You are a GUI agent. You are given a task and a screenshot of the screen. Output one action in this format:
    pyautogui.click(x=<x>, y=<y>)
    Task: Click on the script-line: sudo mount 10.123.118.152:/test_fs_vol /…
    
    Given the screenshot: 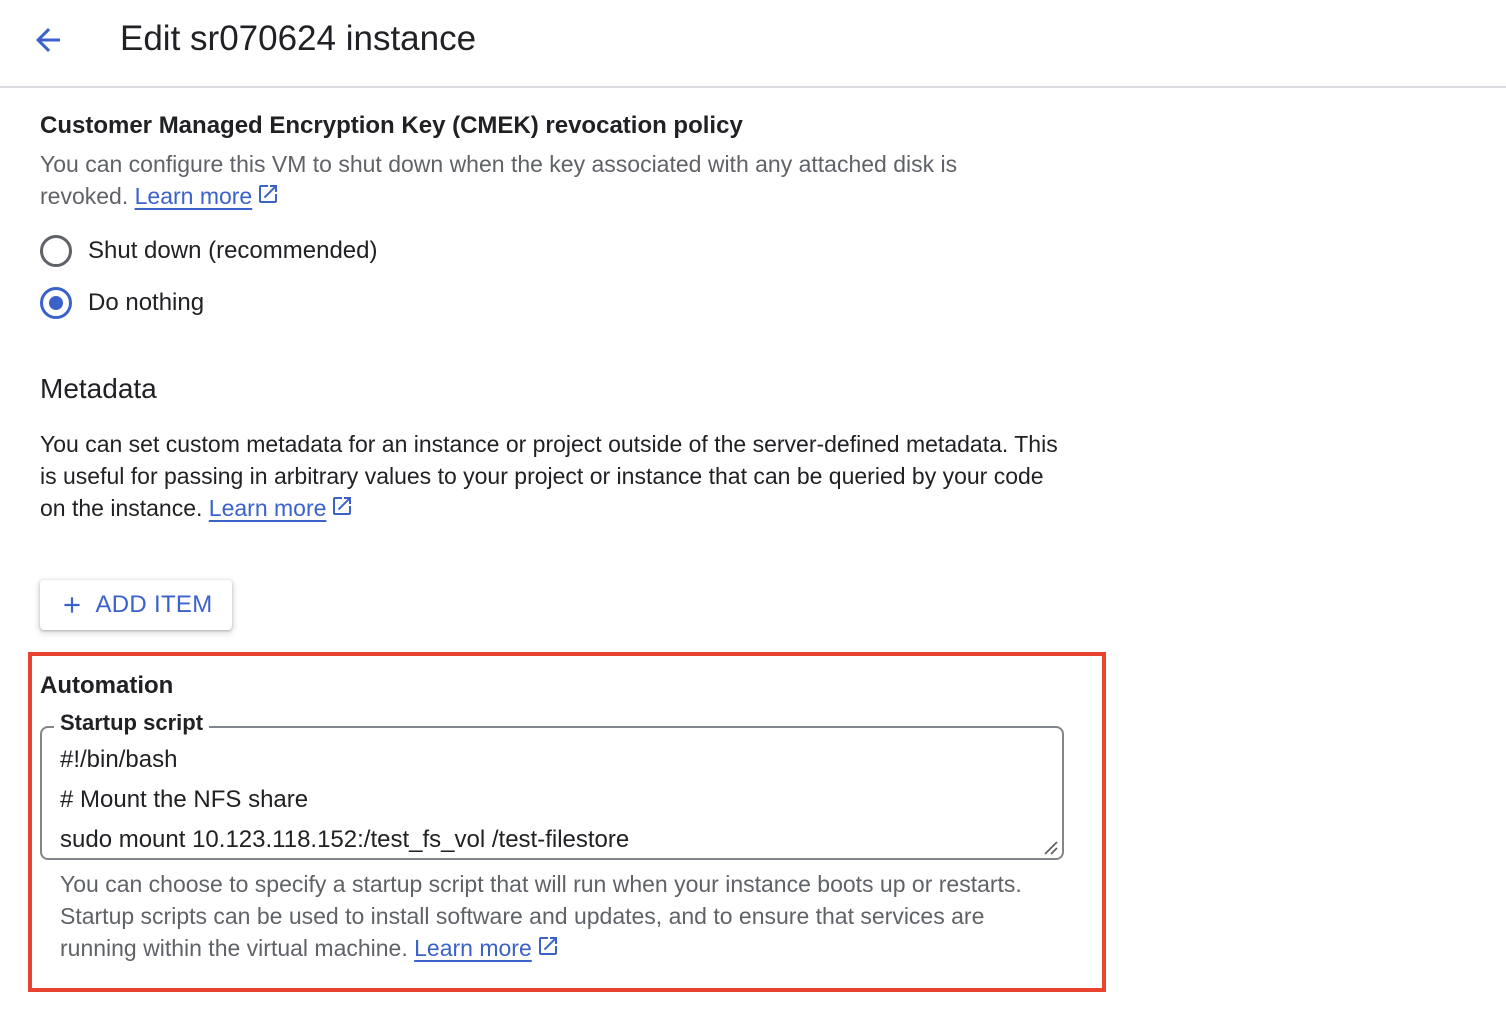 What is the action you would take?
    pyautogui.click(x=345, y=839)
    